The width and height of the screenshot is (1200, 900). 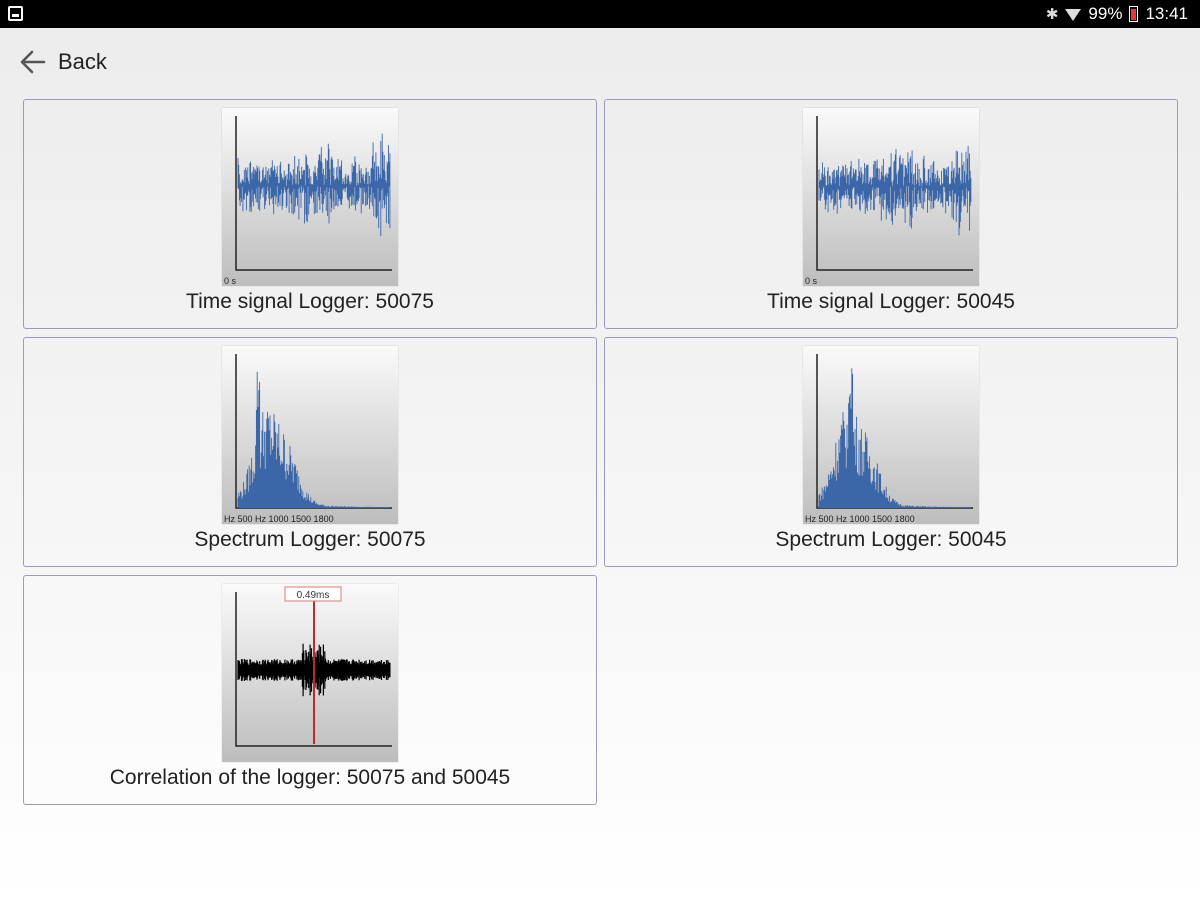 I want to click on wifi-icon, so click(x=1073, y=15).